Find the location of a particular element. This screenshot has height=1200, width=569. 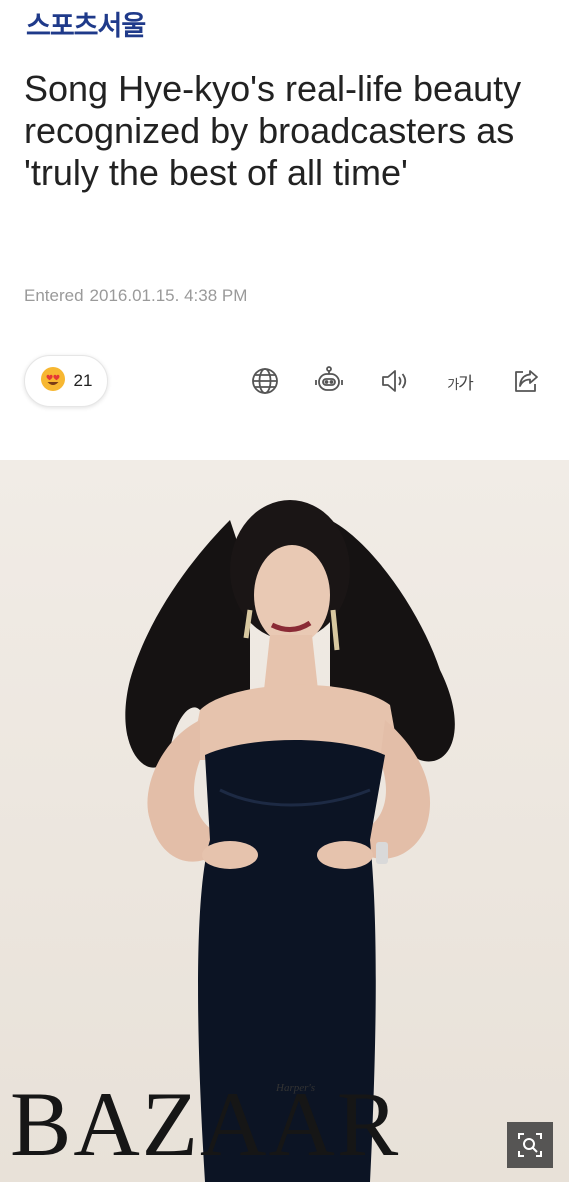

translate-button is located at coordinates (265, 381).